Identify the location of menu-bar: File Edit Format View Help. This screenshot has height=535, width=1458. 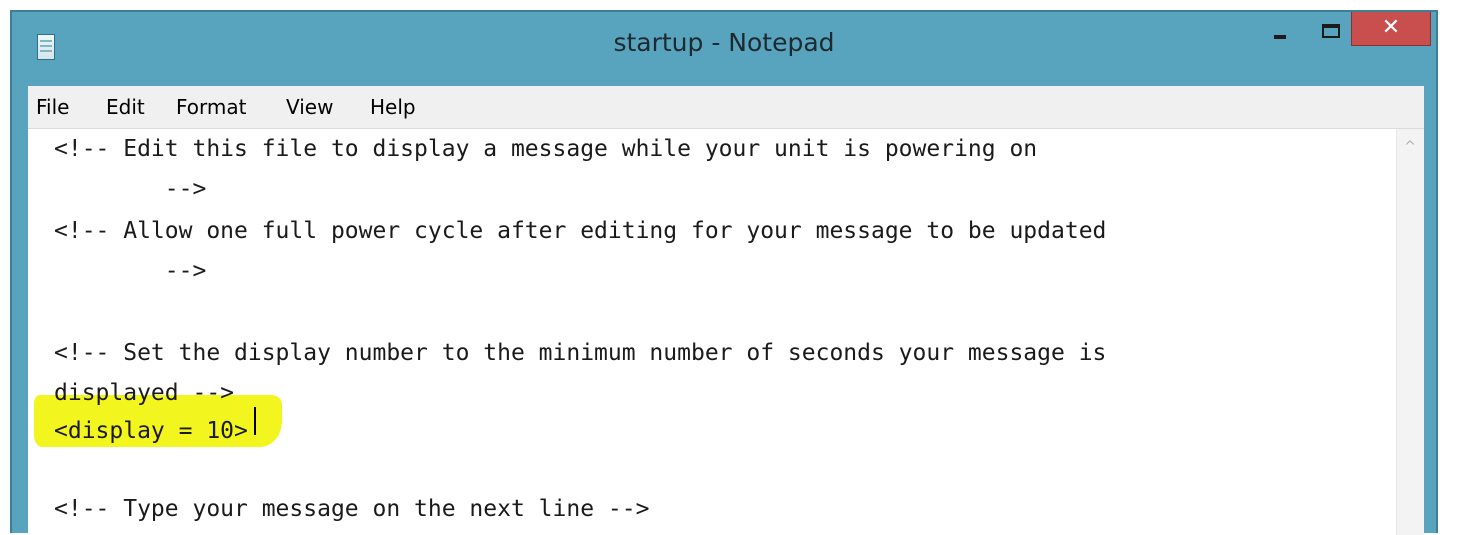
(726, 107).